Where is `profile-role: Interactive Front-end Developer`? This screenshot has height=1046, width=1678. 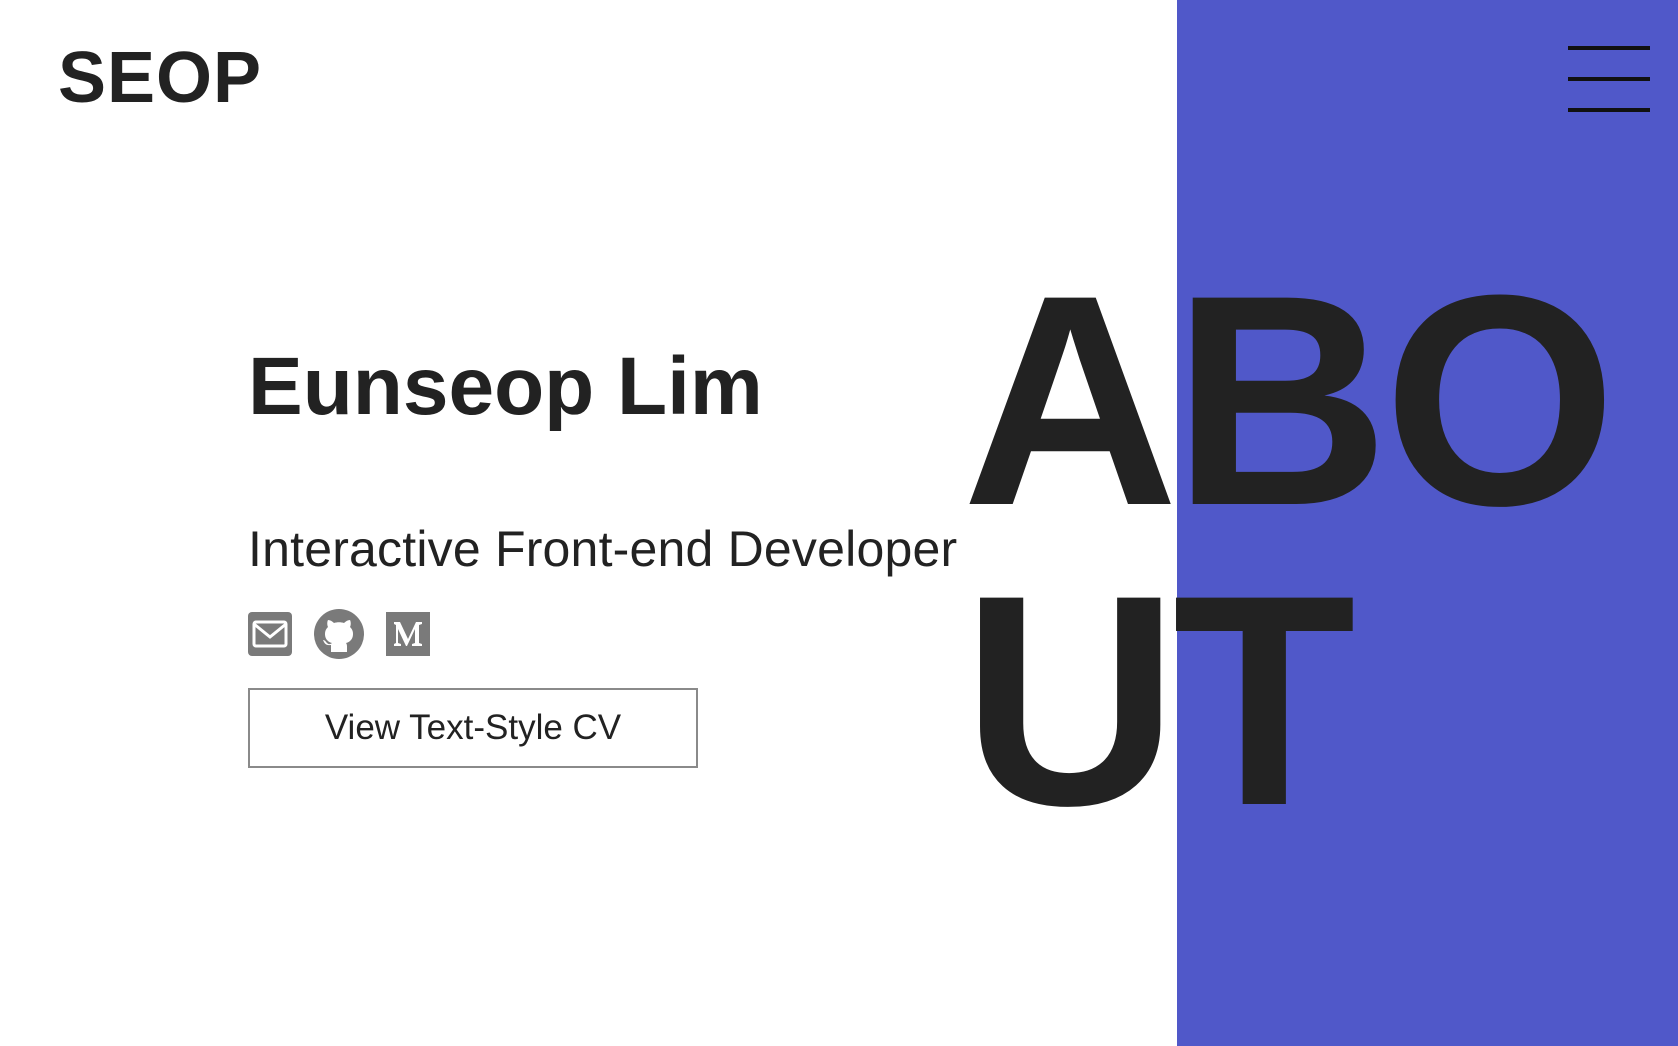
profile-role: Interactive Front-end Developer is located at coordinates (603, 549).